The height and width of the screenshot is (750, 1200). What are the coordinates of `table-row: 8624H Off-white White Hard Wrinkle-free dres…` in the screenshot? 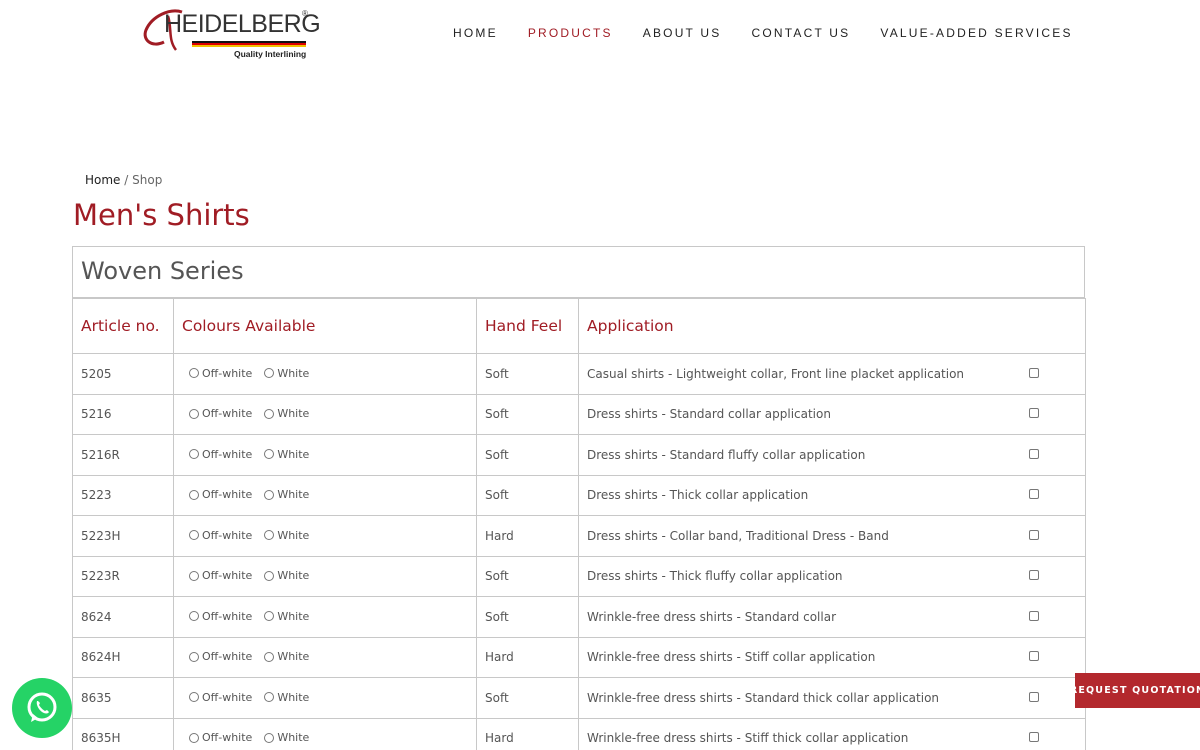 It's located at (579, 657).